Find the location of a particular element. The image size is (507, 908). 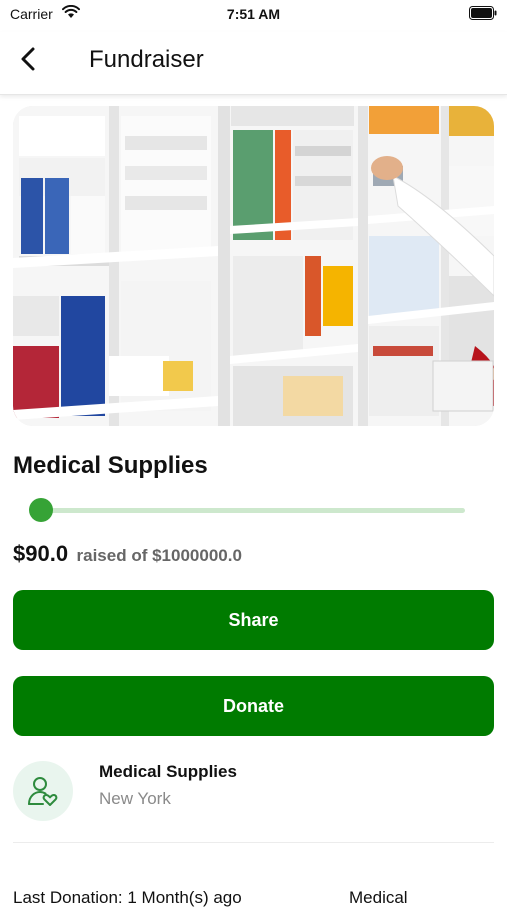

amount-raised: $90.0 is located at coordinates (40, 553).